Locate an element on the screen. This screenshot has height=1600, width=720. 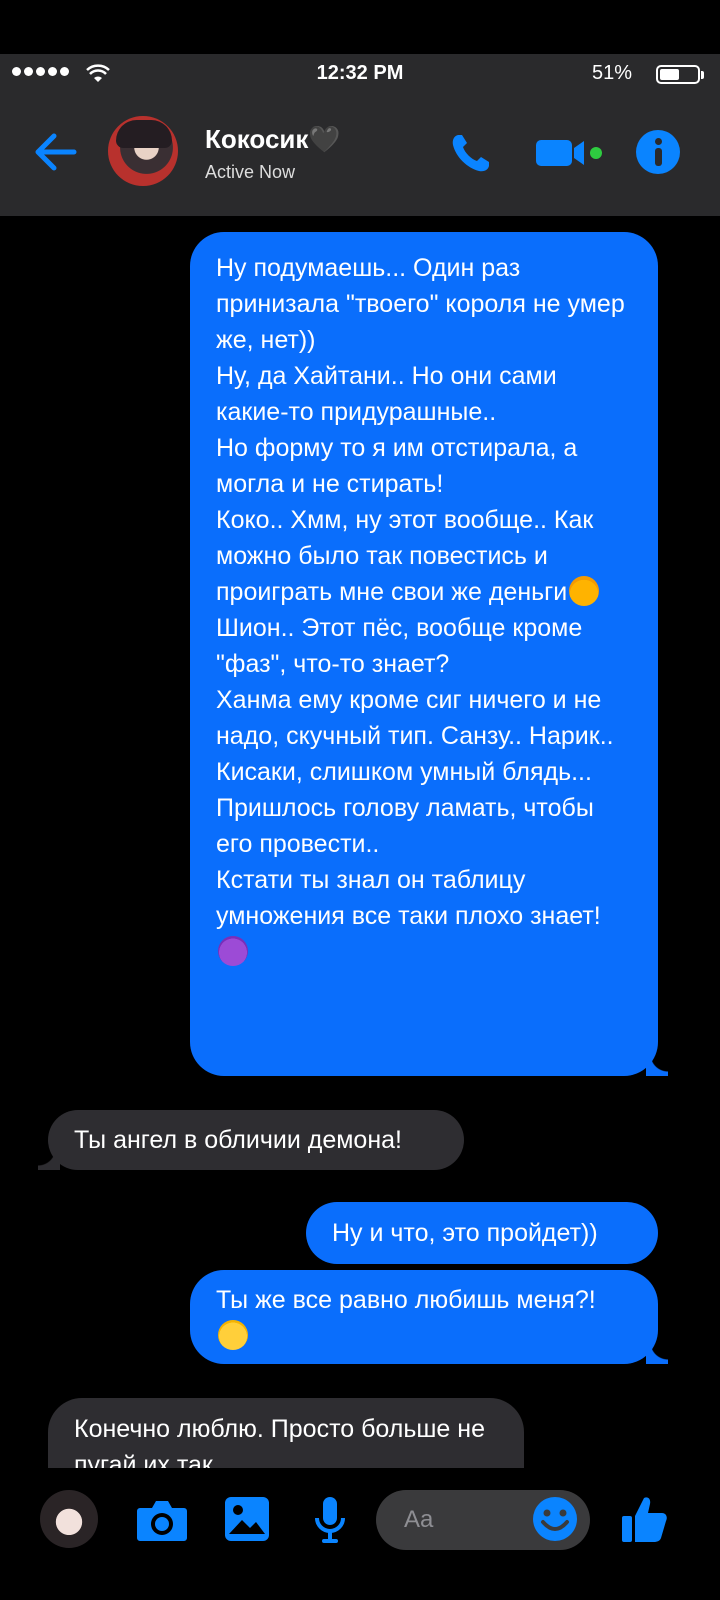
message-text: Ты ангел в обличии демона! is located at coordinates (238, 1140).